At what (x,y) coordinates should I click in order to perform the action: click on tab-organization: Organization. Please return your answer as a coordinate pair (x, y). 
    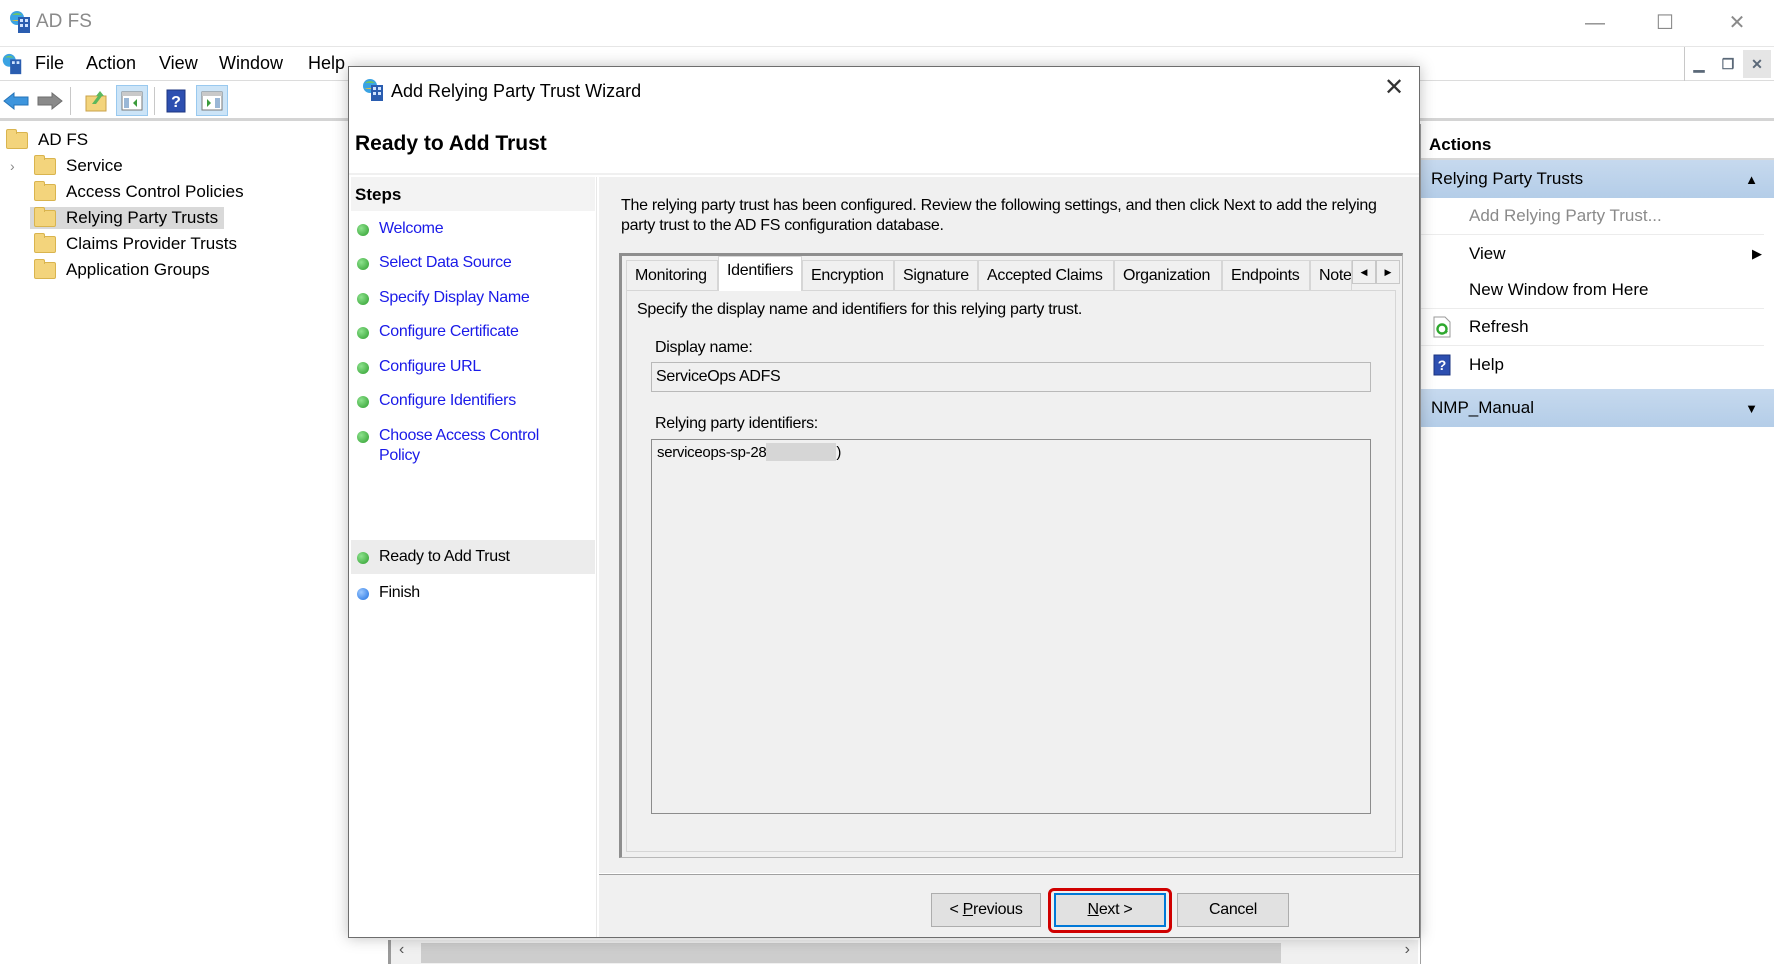
    Looking at the image, I should click on (1168, 275).